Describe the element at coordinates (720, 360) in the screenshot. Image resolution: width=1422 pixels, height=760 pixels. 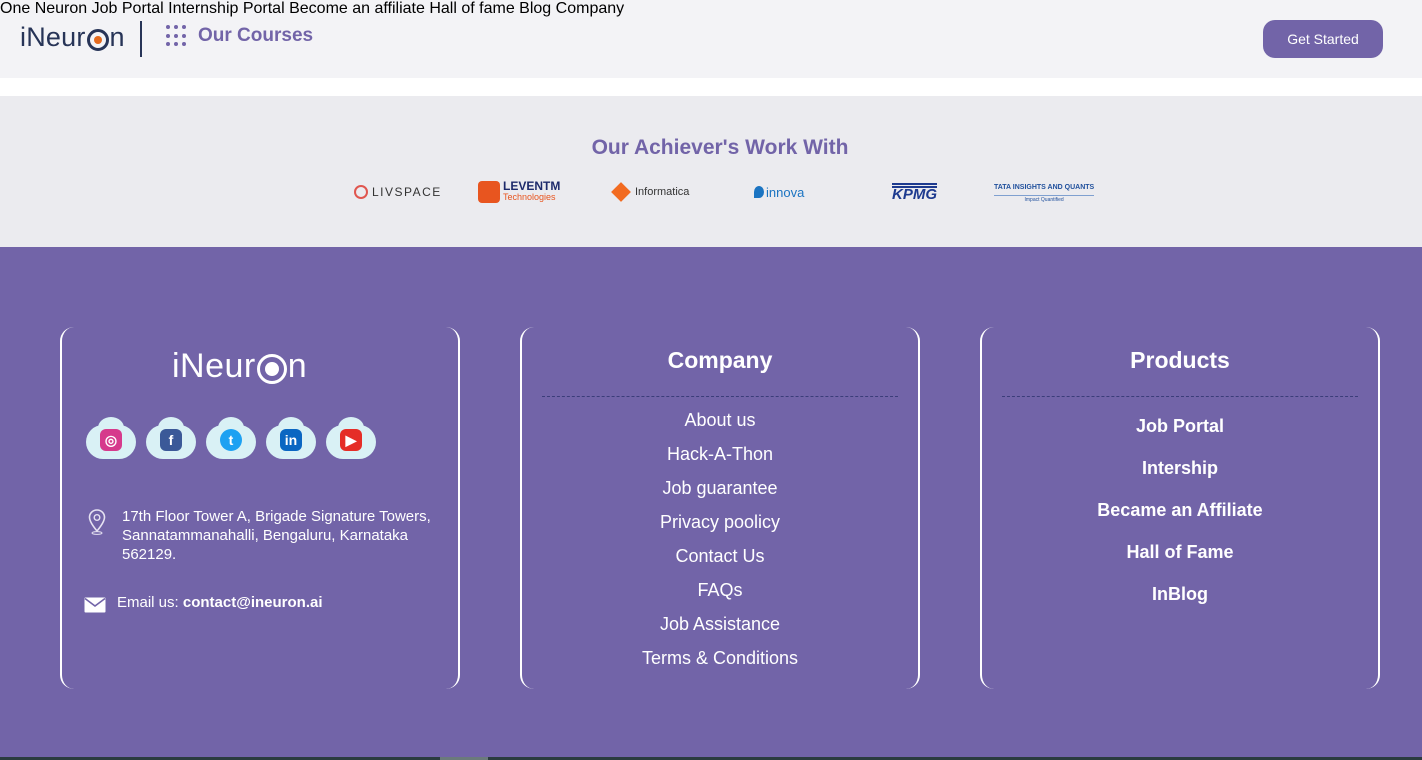
I see `company-heading: Company` at that location.